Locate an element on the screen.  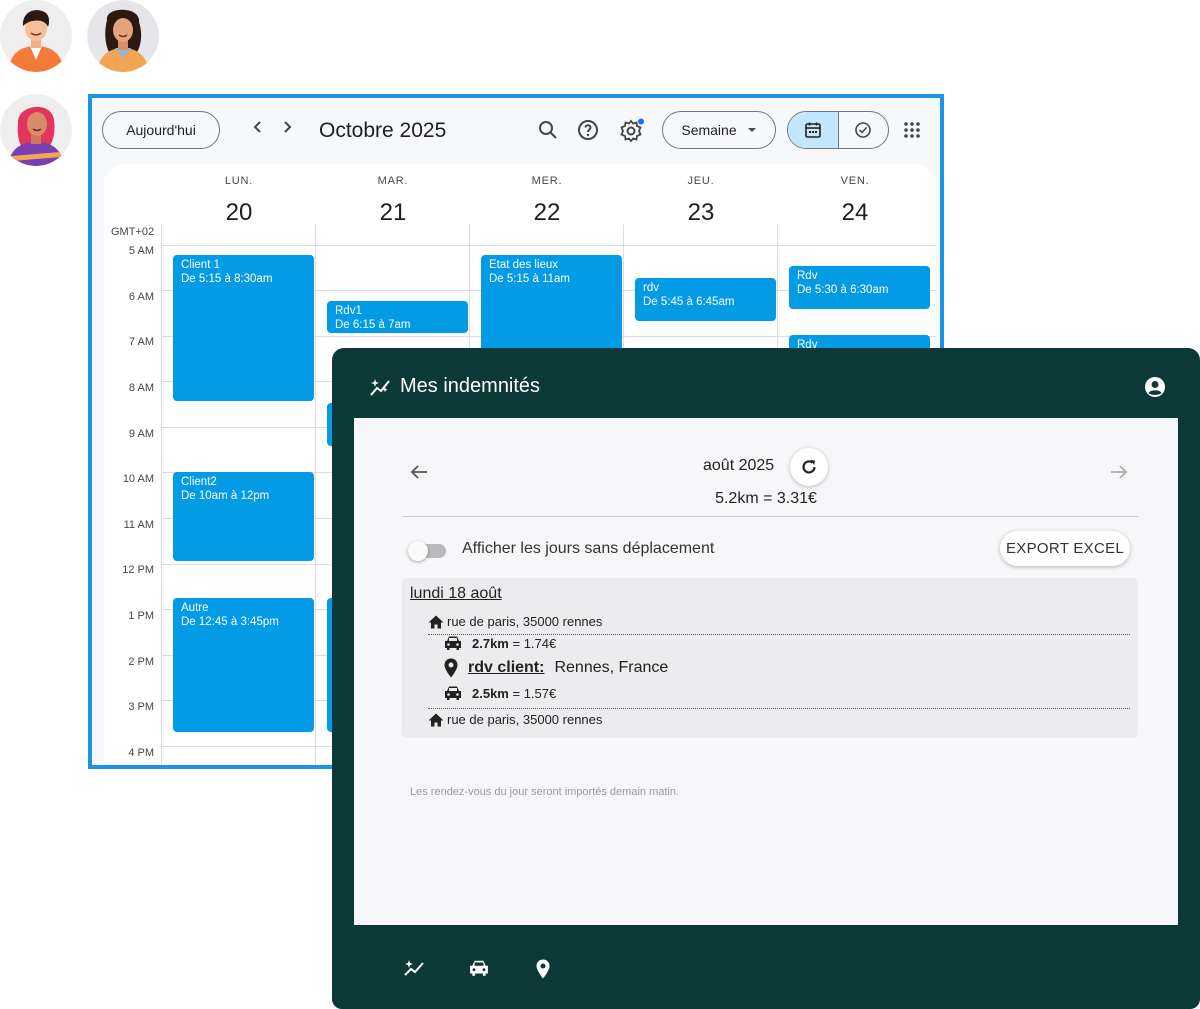
dropdown-caret-icon is located at coordinates (751, 130).